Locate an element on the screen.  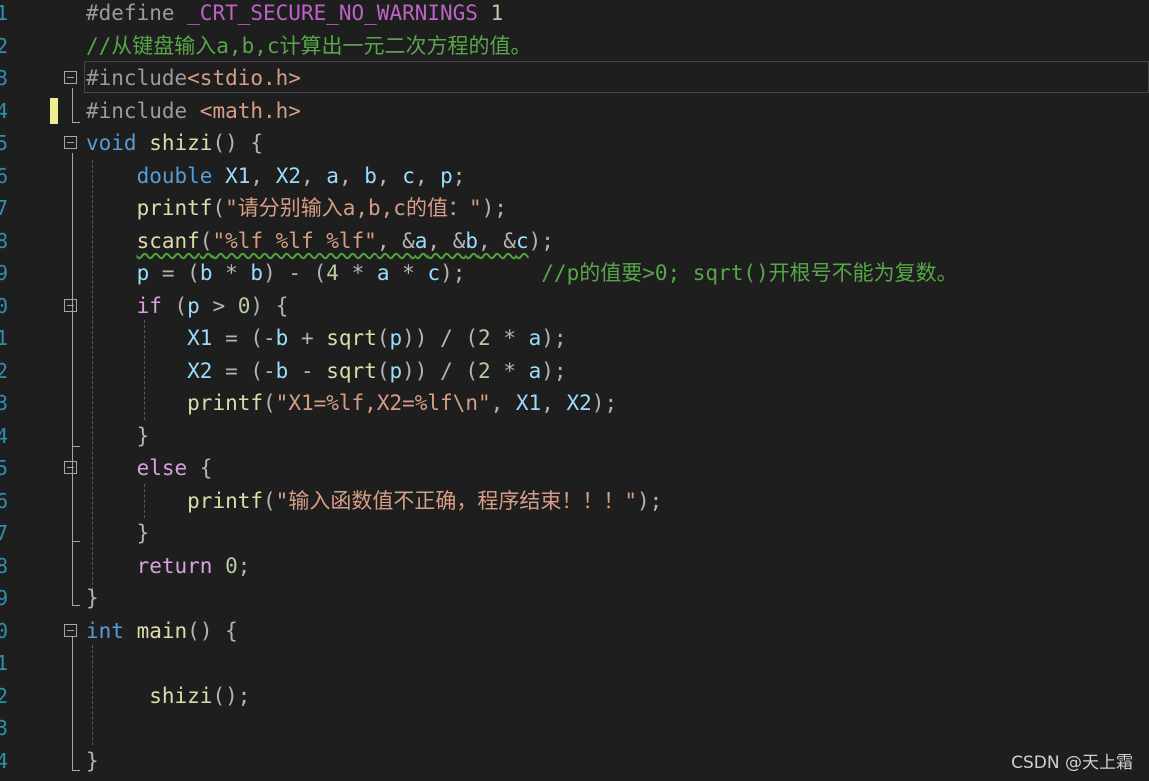
code-text: shizi(); is located at coordinates (168, 696).